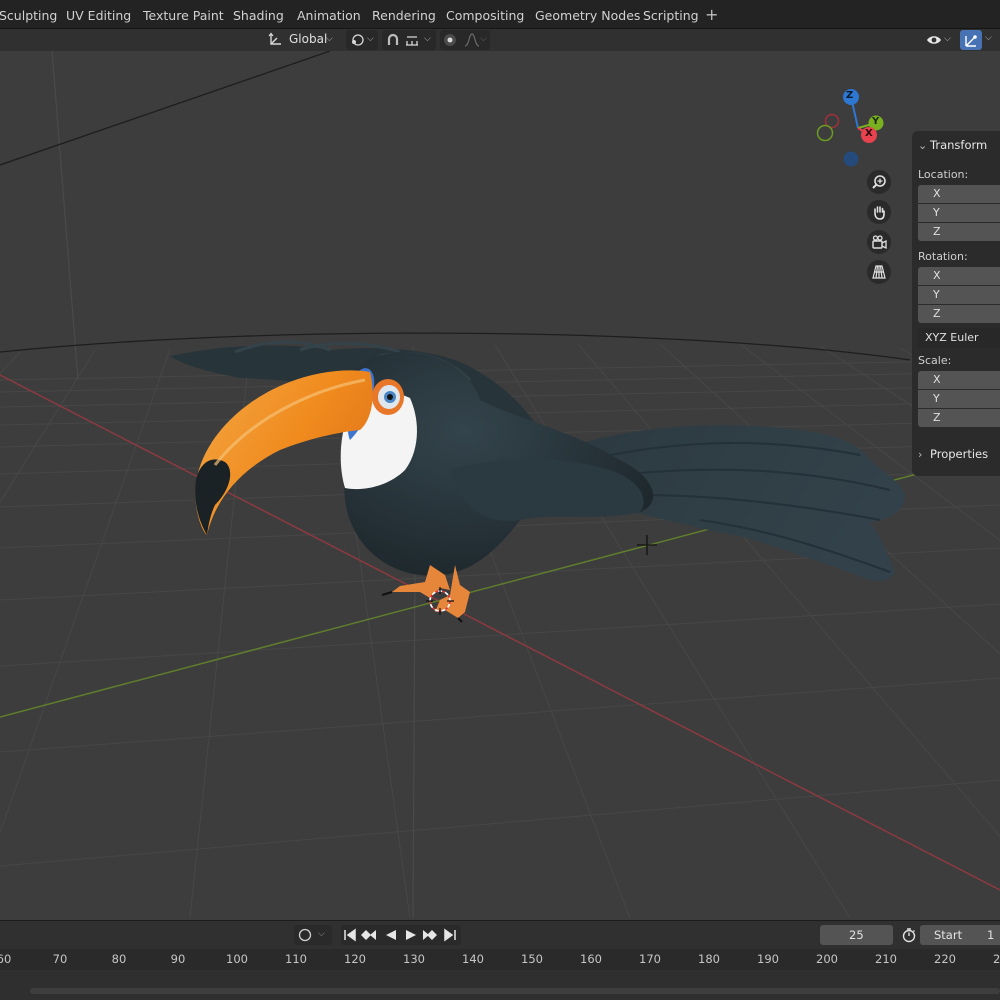 The width and height of the screenshot is (1000, 1000). I want to click on location-x-field: X, so click(959, 194).